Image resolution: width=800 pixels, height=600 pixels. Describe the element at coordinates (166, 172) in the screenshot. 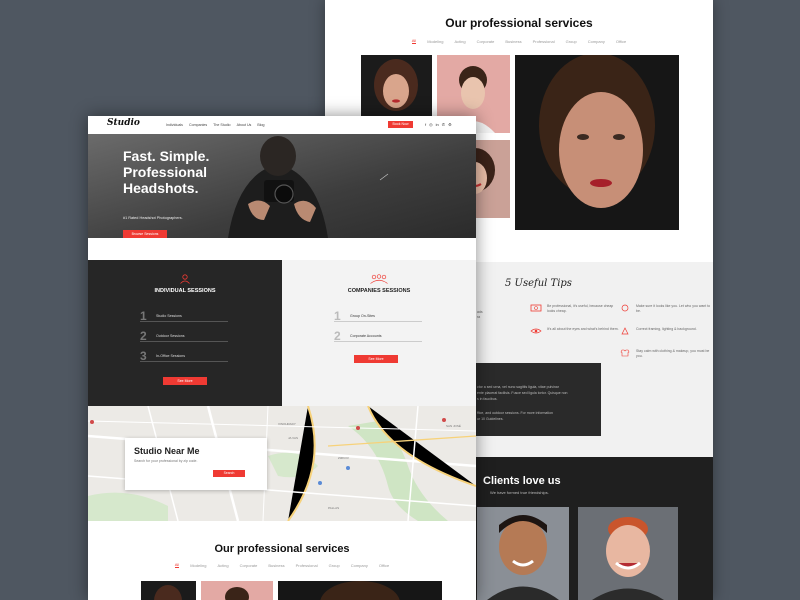

I see `hero-title: Fast. Simple. Professional Headshots.` at that location.